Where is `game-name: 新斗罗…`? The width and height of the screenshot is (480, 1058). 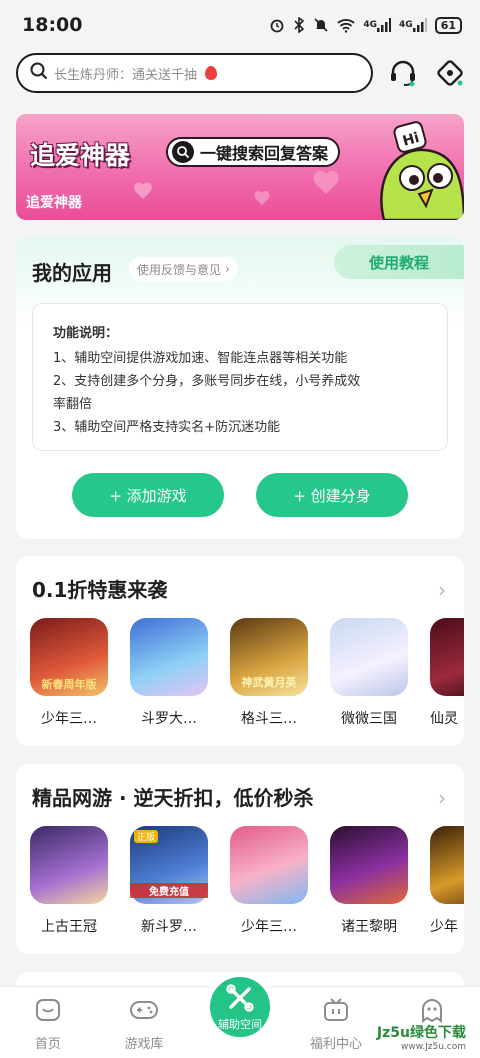 game-name: 新斗罗… is located at coordinates (169, 927).